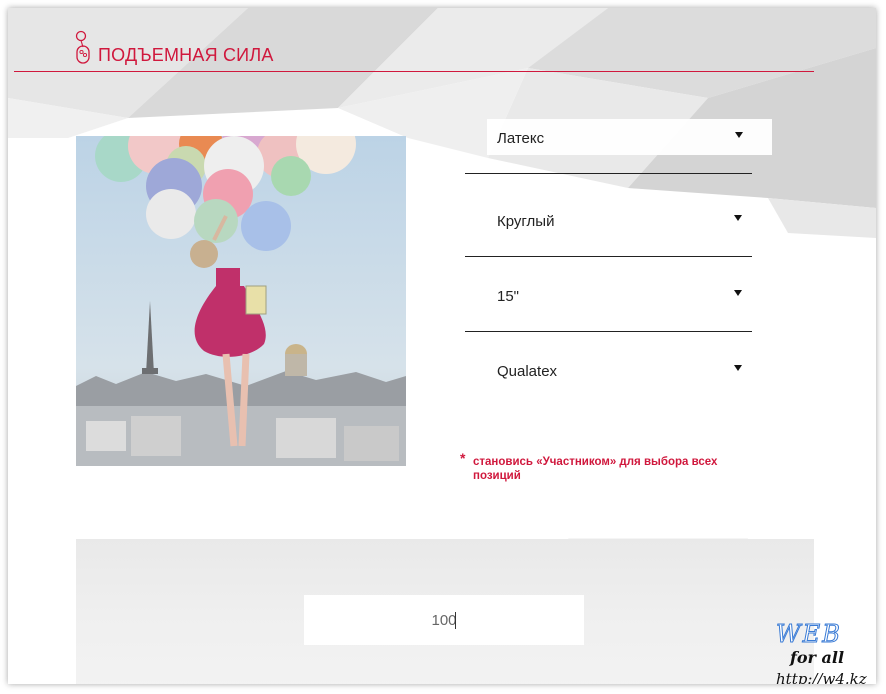  Describe the element at coordinates (463, 458) in the screenshot. I see `note-asterisk: *` at that location.